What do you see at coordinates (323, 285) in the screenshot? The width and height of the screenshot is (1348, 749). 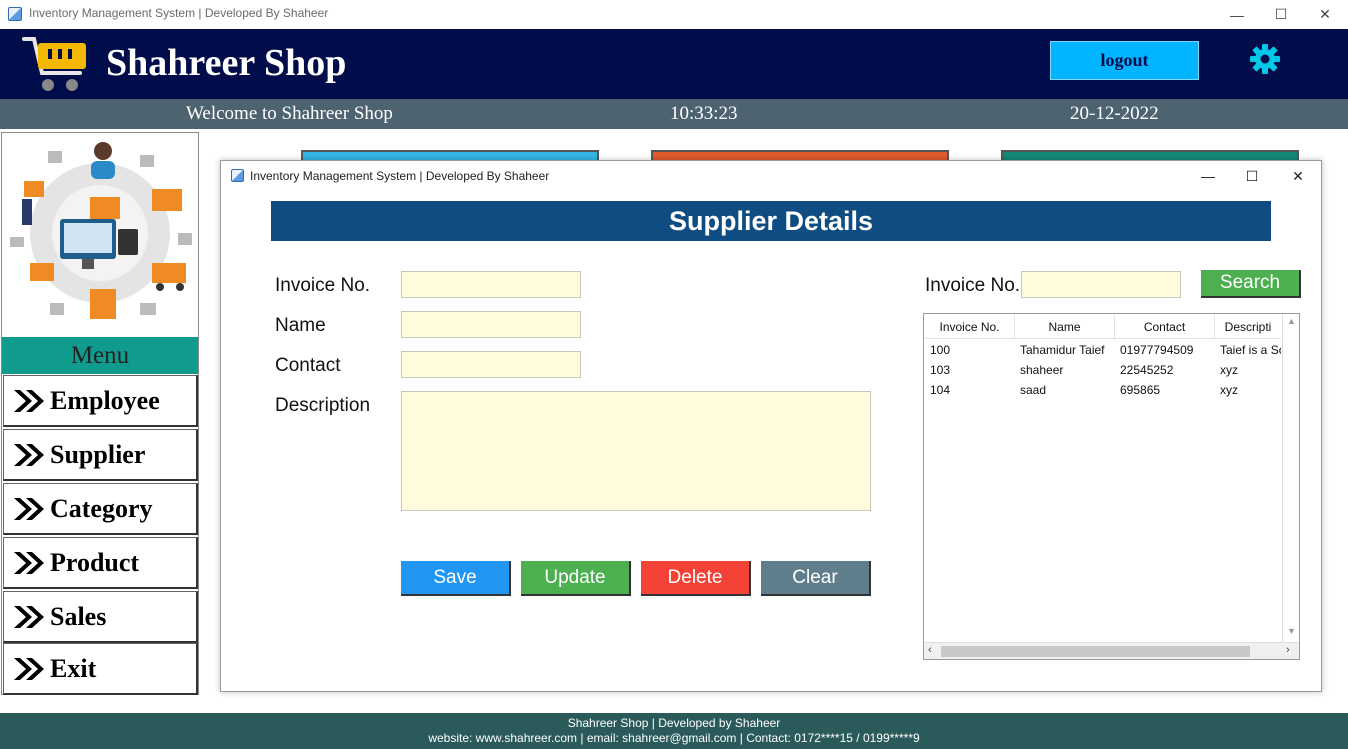 I see `invoice-label: Invoice No.` at bounding box center [323, 285].